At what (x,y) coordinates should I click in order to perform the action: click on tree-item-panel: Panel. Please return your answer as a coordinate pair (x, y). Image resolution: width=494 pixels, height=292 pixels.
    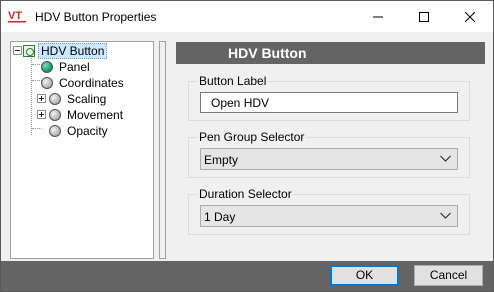
    Looking at the image, I should click on (66, 67).